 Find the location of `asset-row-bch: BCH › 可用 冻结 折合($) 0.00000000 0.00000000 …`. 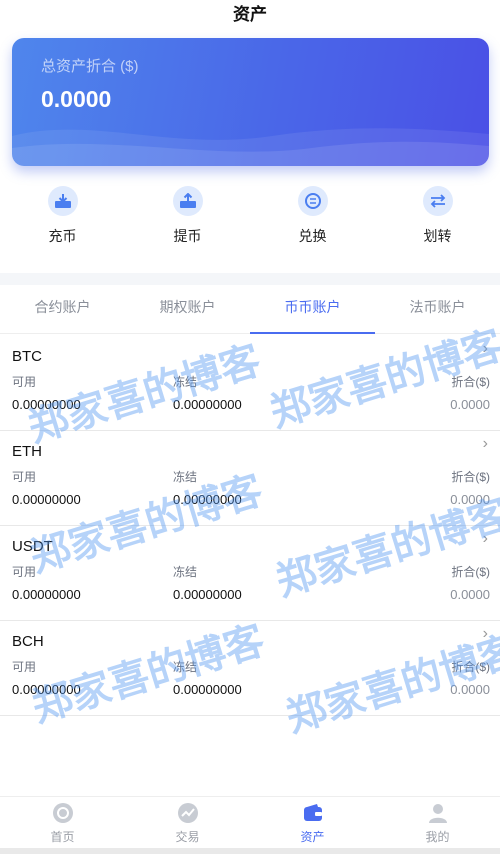

asset-row-bch: BCH › 可用 冻结 折合($) 0.00000000 0.00000000 … is located at coordinates (250, 668).